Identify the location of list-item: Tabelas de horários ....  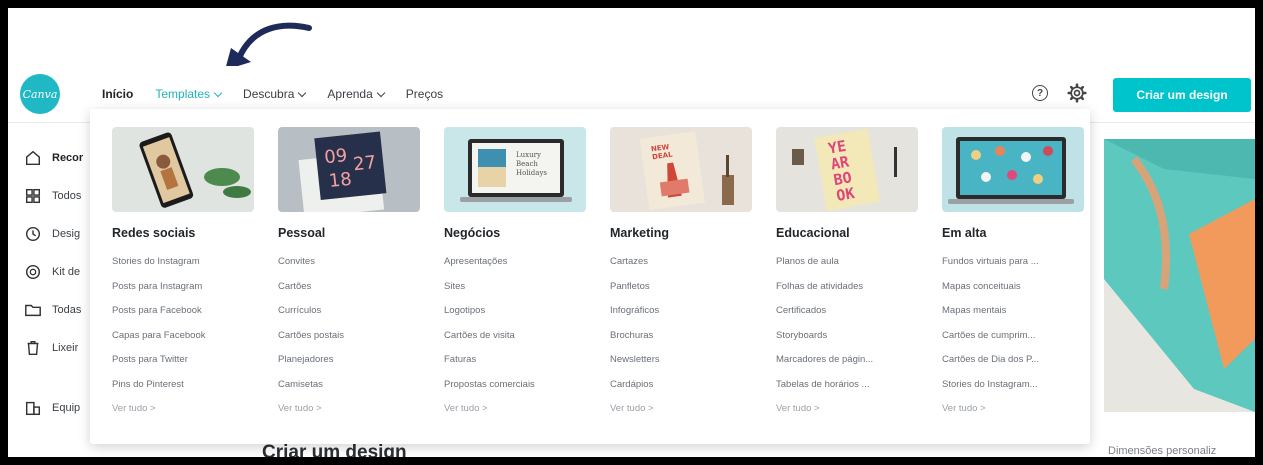
(847, 391).